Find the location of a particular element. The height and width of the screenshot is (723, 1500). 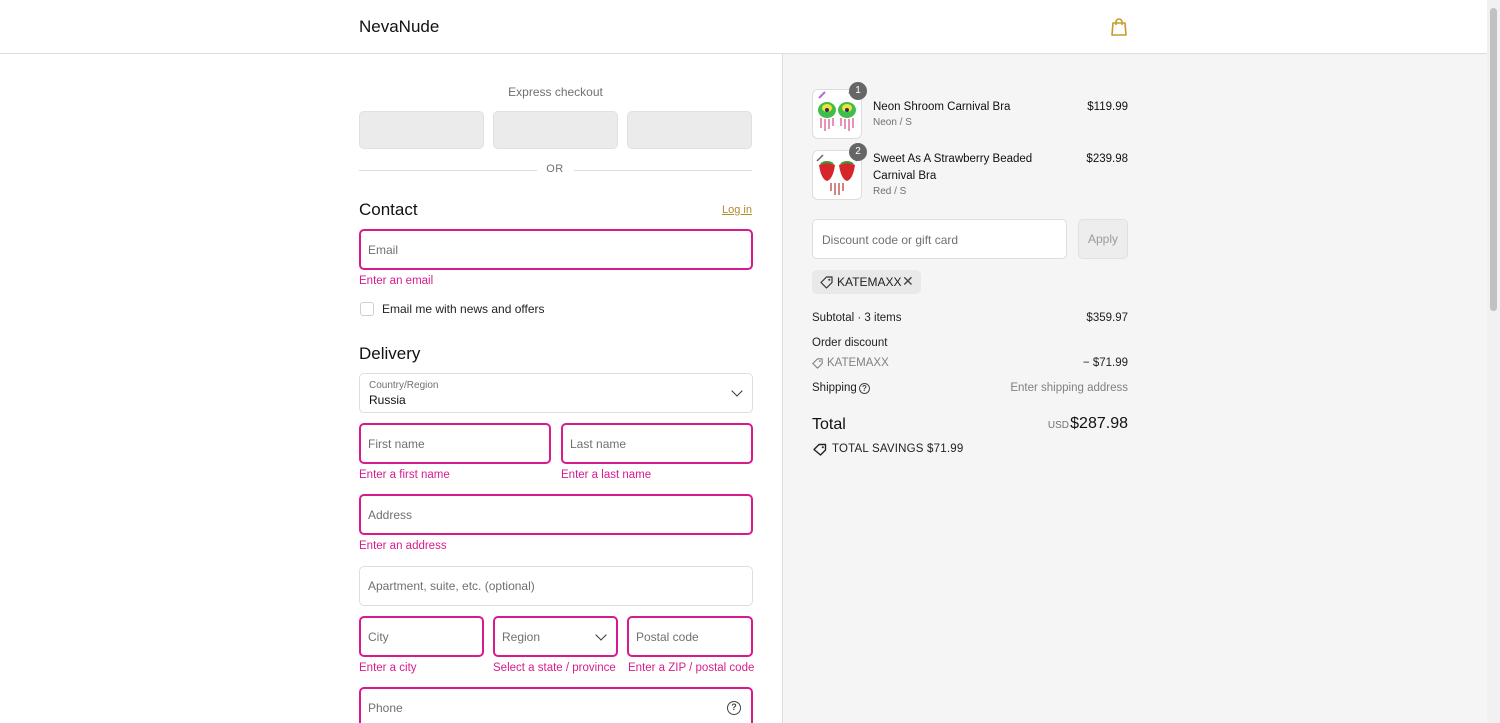

savings-tag-icon is located at coordinates (820, 449).